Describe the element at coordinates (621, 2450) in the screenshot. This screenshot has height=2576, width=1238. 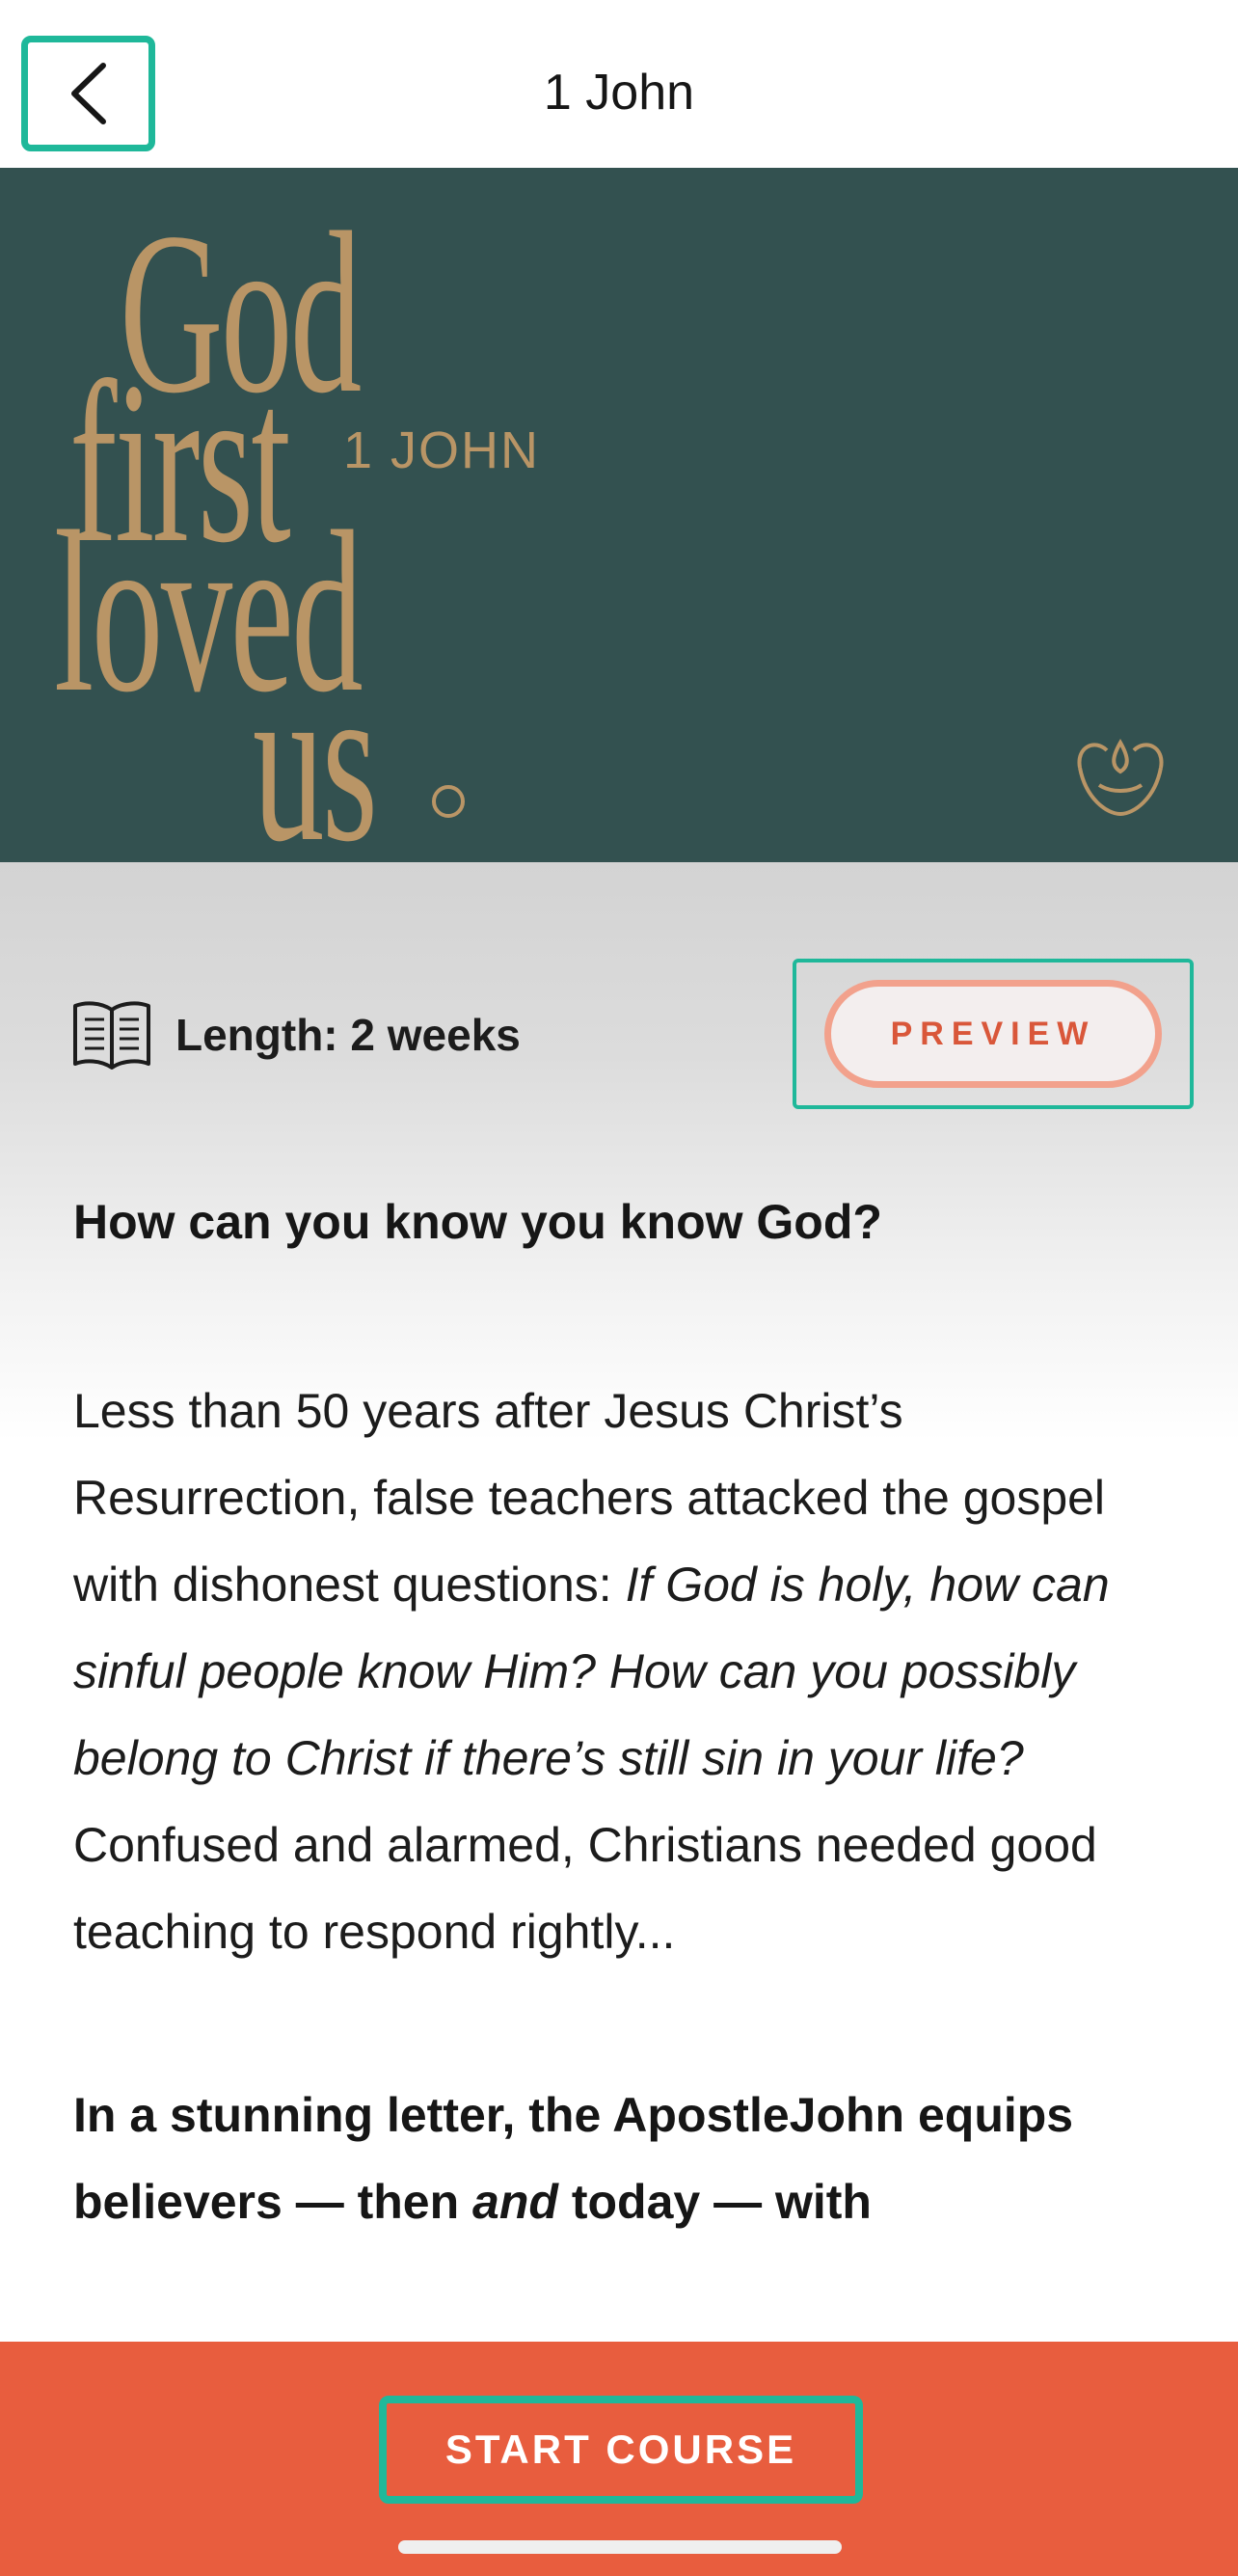
I see `start-course-button: START COURSE` at that location.